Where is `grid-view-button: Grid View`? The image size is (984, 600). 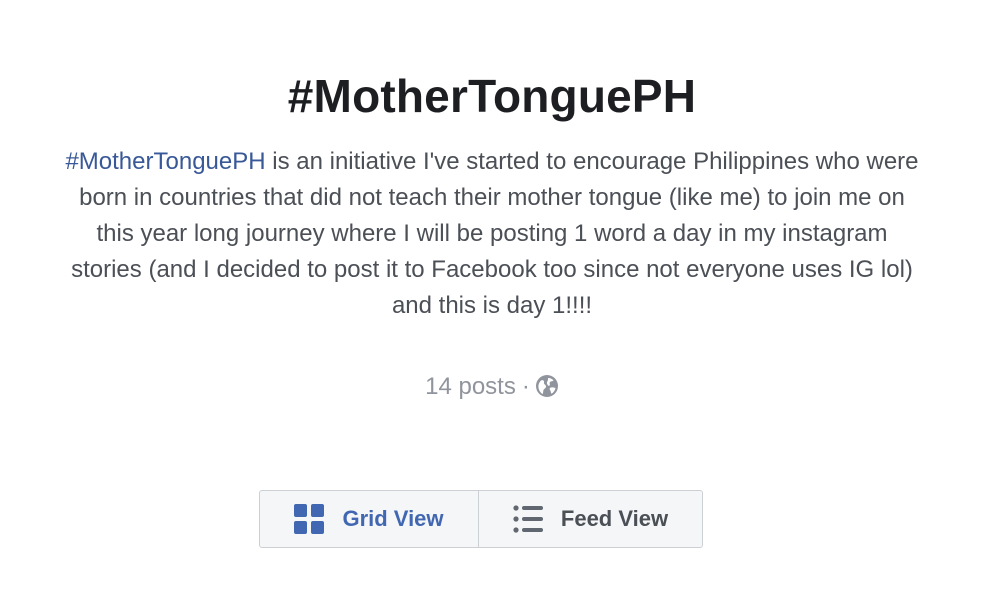 grid-view-button: Grid View is located at coordinates (369, 519).